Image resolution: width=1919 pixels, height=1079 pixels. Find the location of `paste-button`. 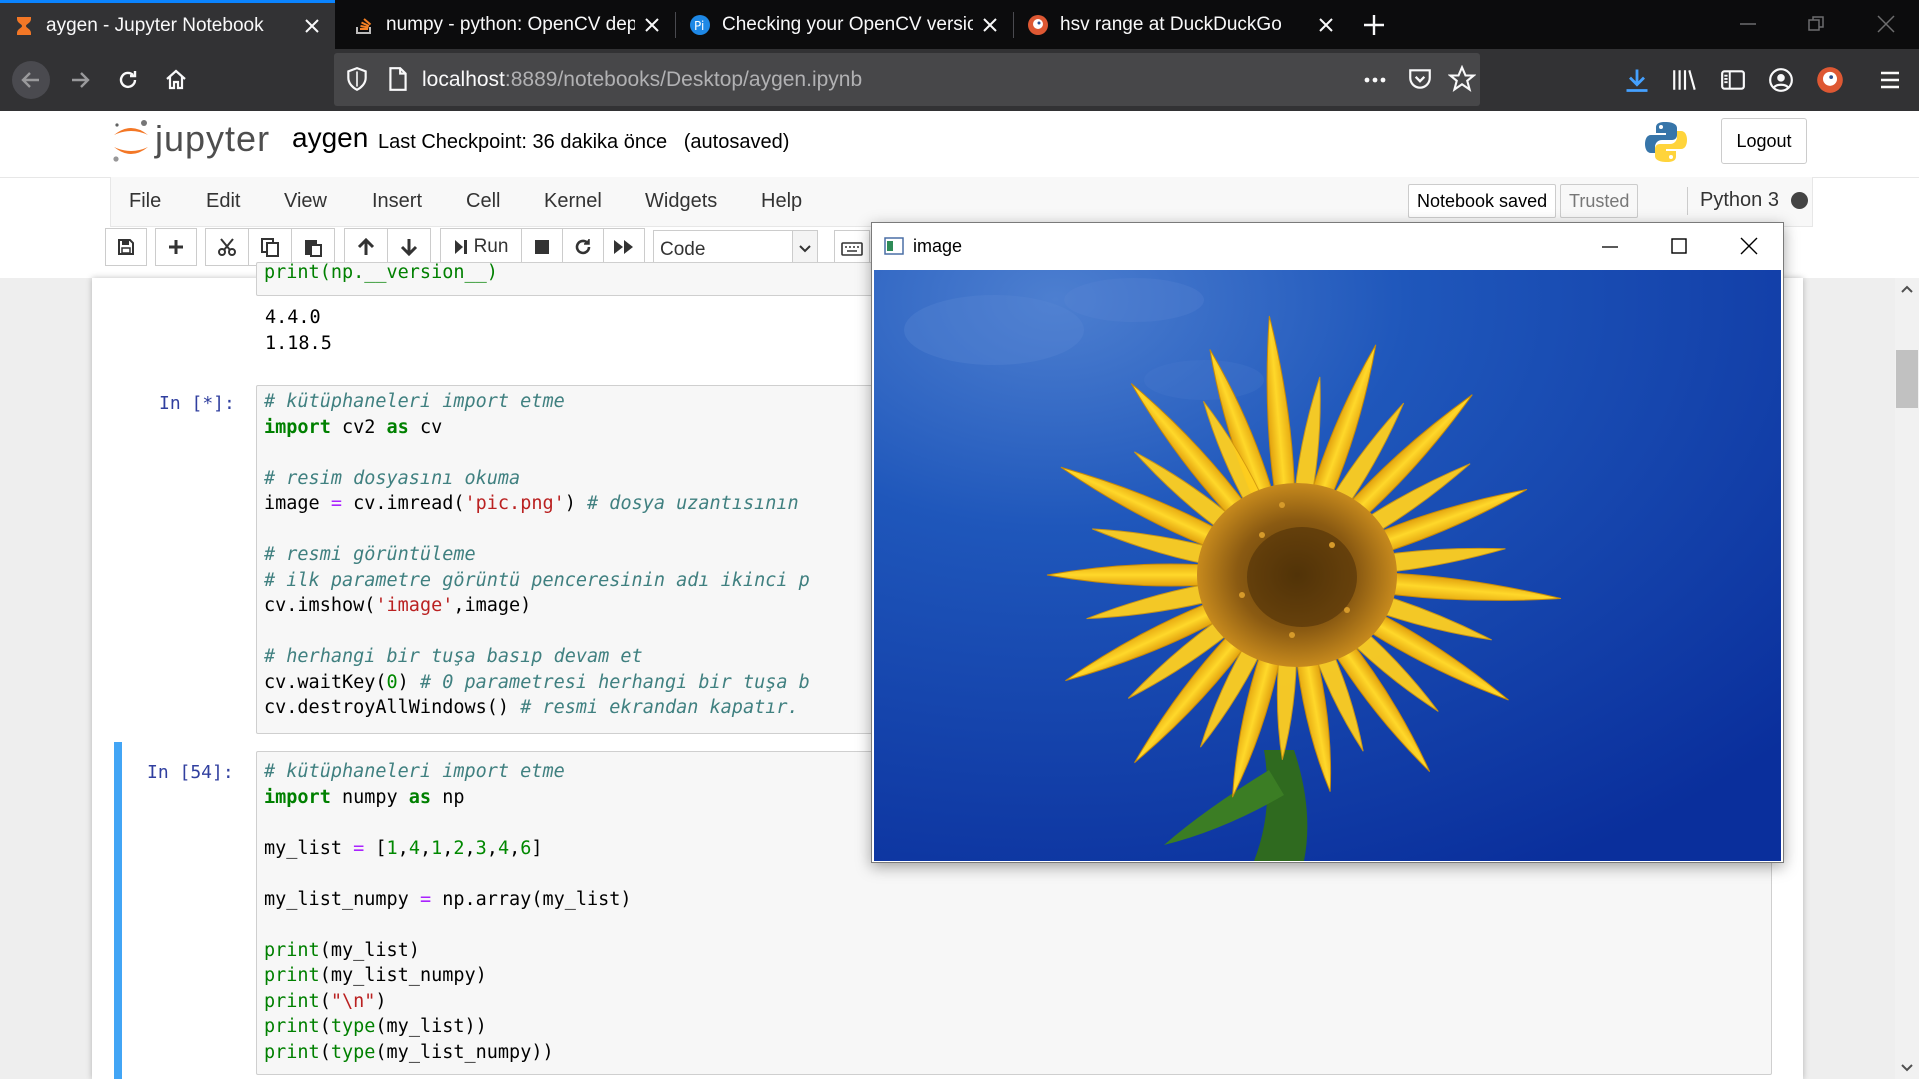

paste-button is located at coordinates (313, 247).